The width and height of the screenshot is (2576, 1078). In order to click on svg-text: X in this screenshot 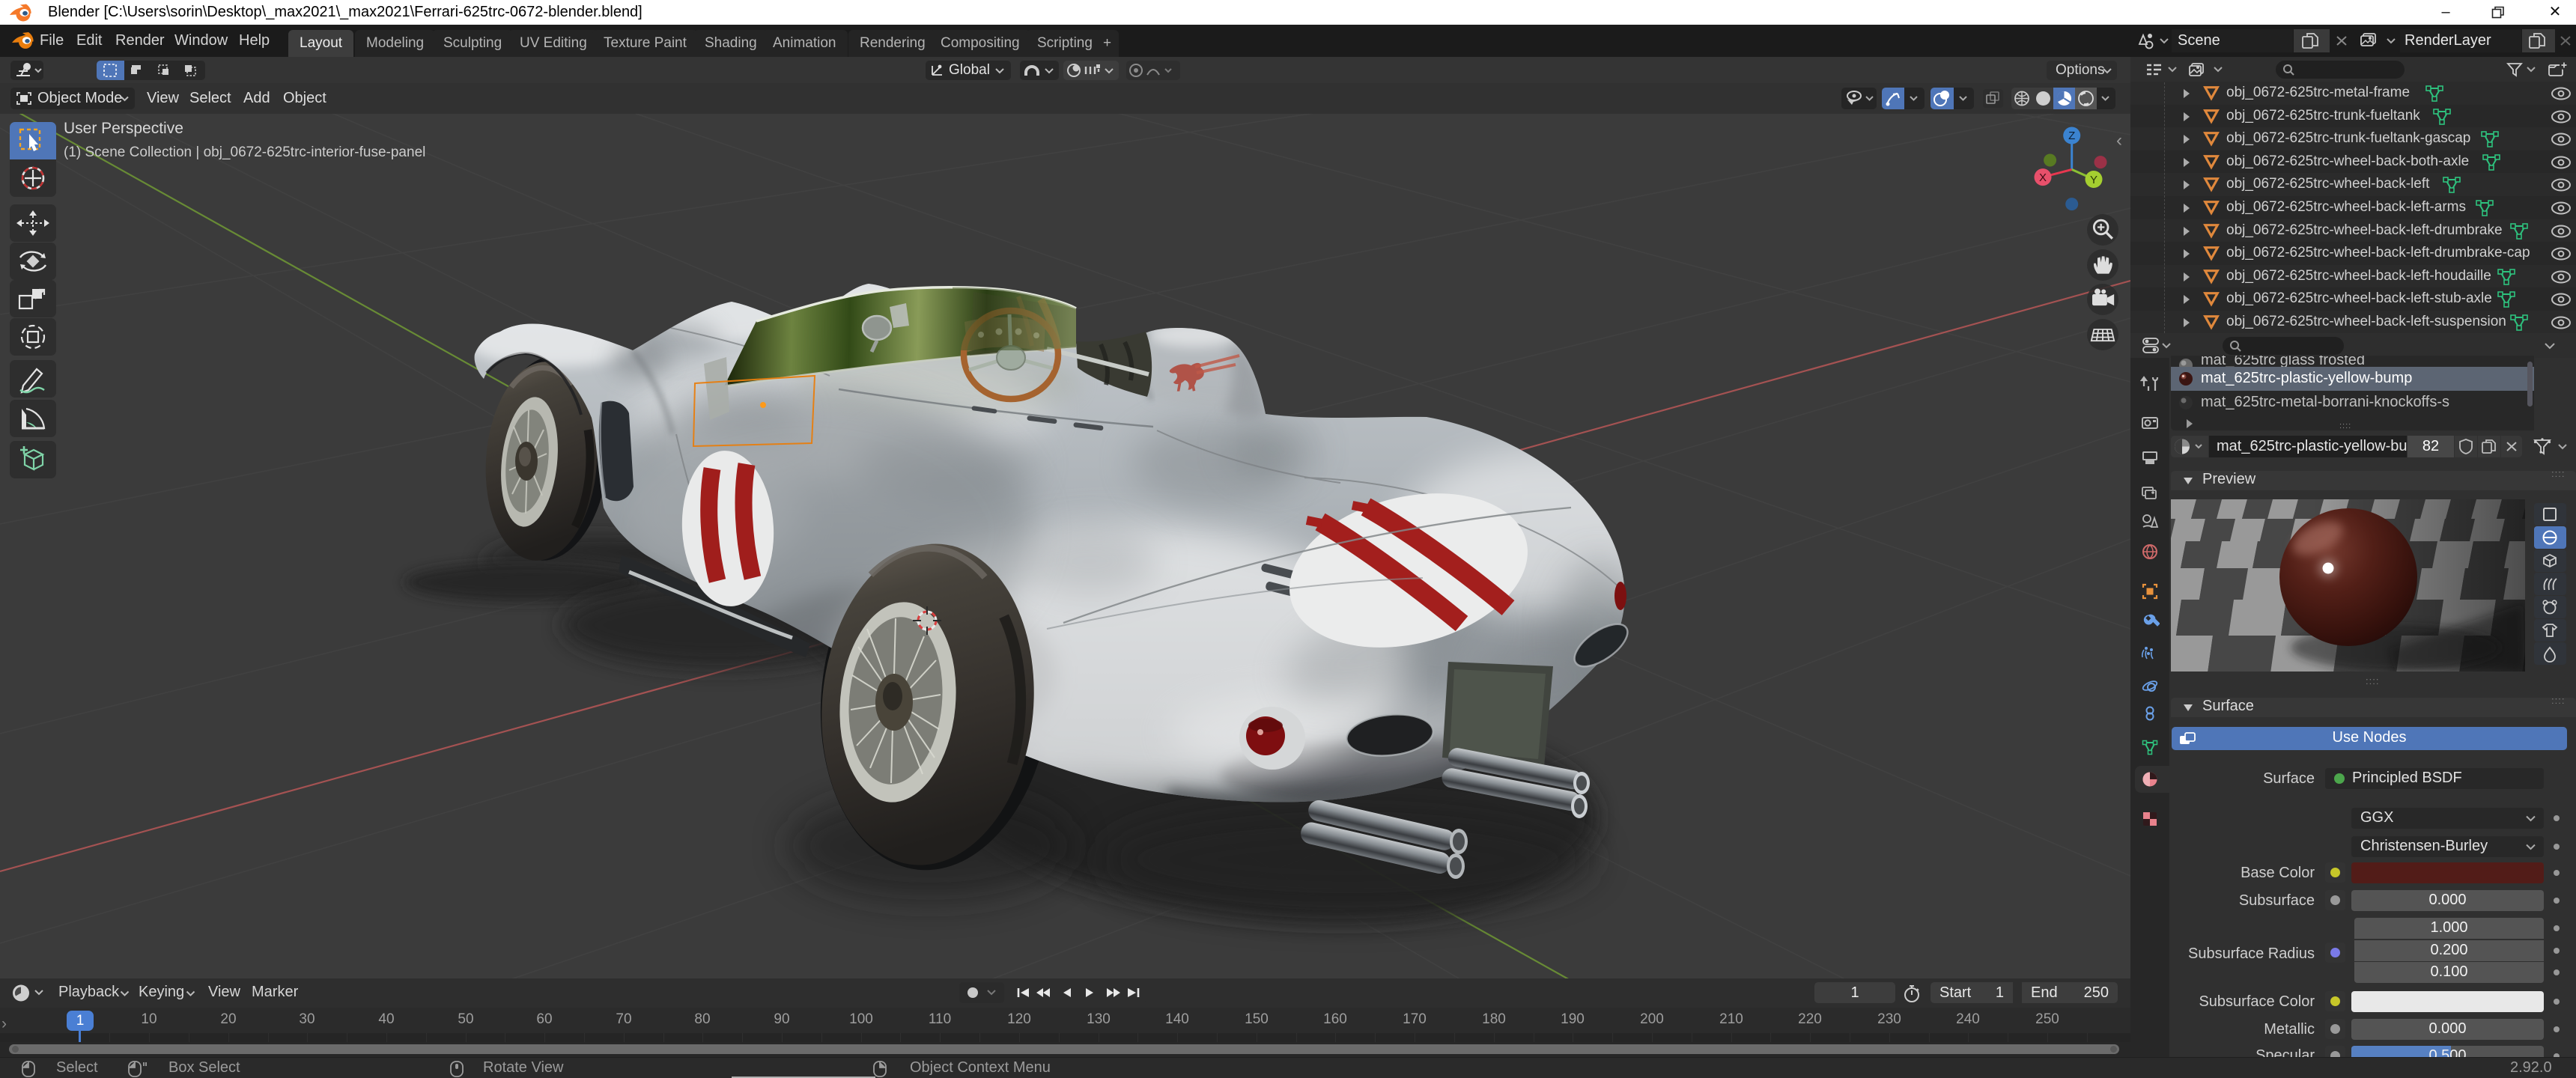, I will do `click(2043, 177)`.